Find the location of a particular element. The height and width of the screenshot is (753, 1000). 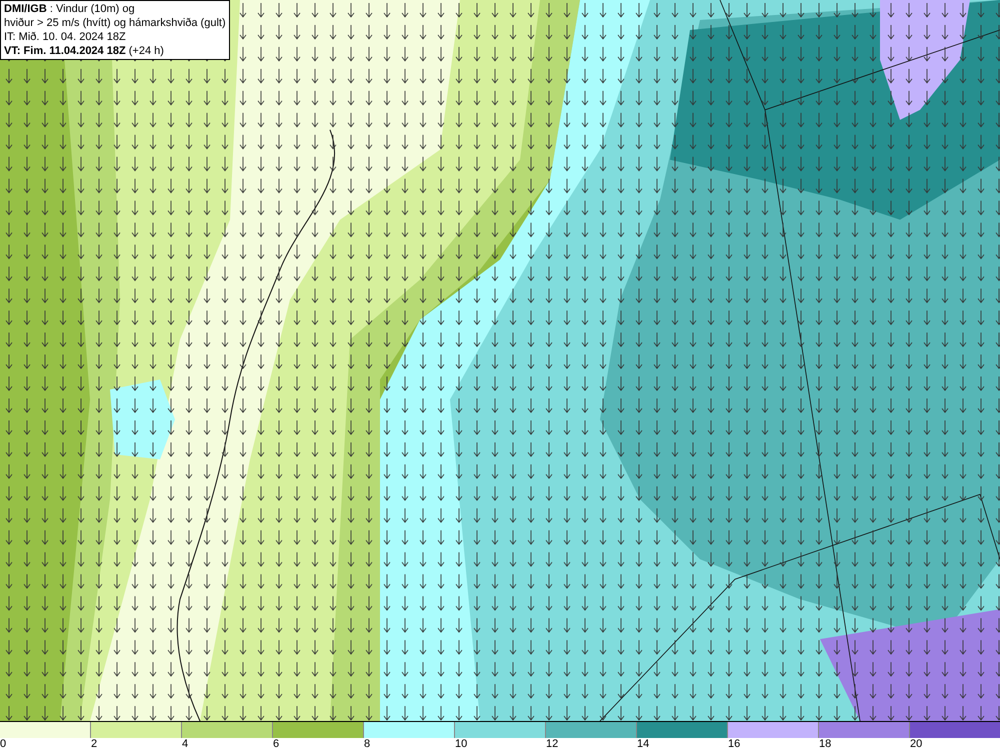

legend-tick-label: 4 is located at coordinates (185, 745).